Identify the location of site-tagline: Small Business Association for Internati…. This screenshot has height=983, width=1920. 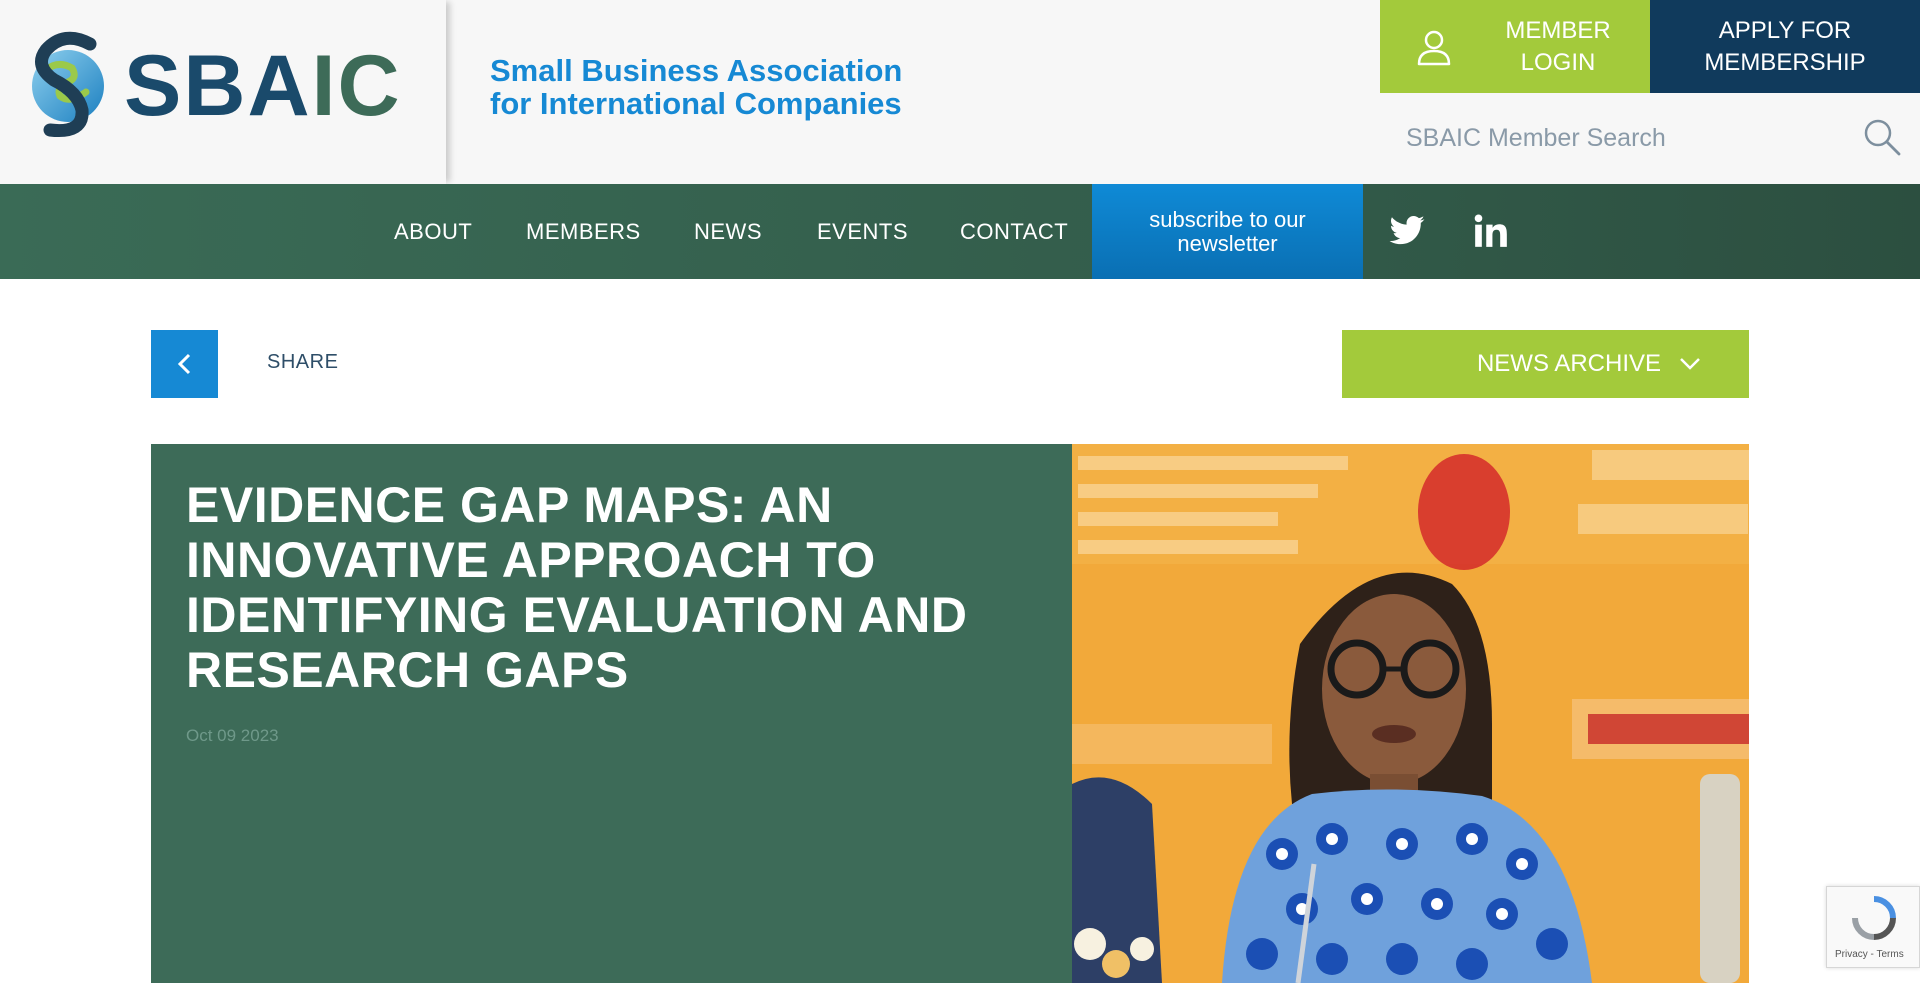
(696, 87).